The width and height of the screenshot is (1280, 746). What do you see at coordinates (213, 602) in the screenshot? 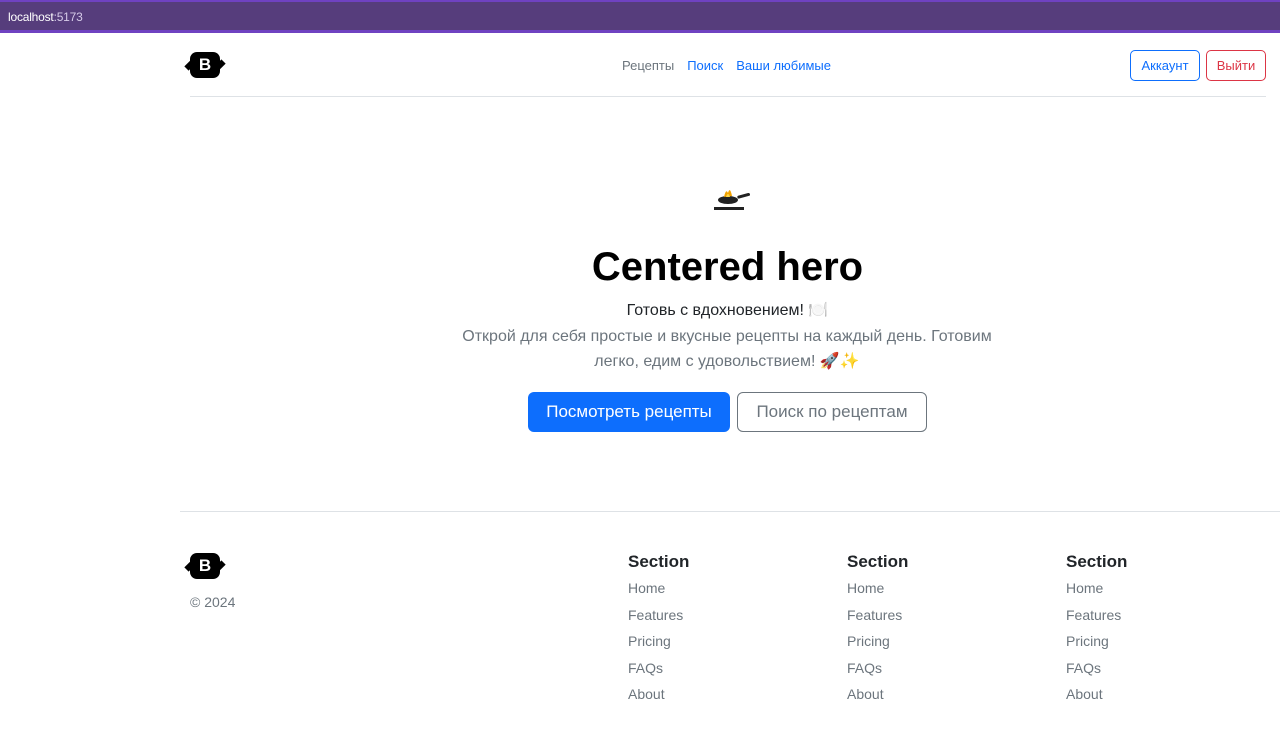
I see `copyright: © 2024` at bounding box center [213, 602].